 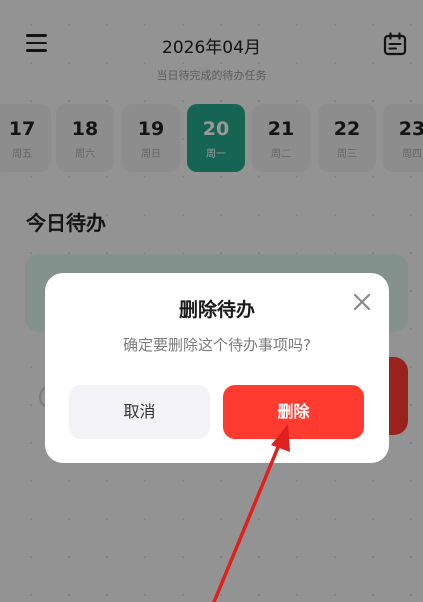 I want to click on dialog-message: 确定要删除这个待办事项吗?, so click(x=217, y=345).